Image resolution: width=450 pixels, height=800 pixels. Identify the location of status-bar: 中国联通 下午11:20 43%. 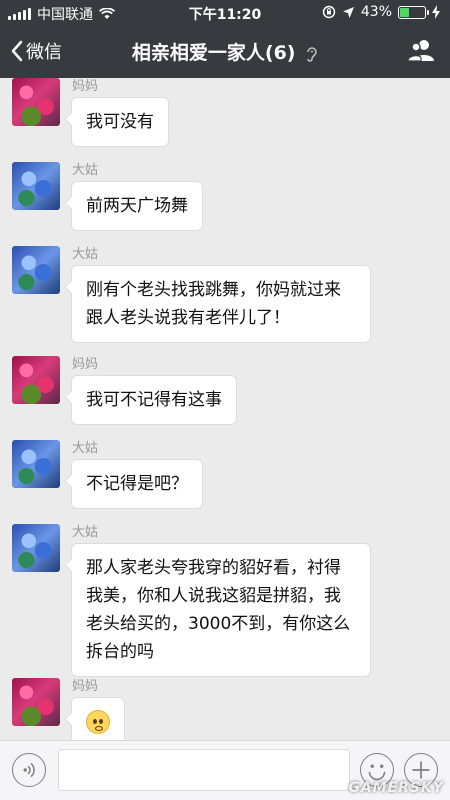
(225, 13).